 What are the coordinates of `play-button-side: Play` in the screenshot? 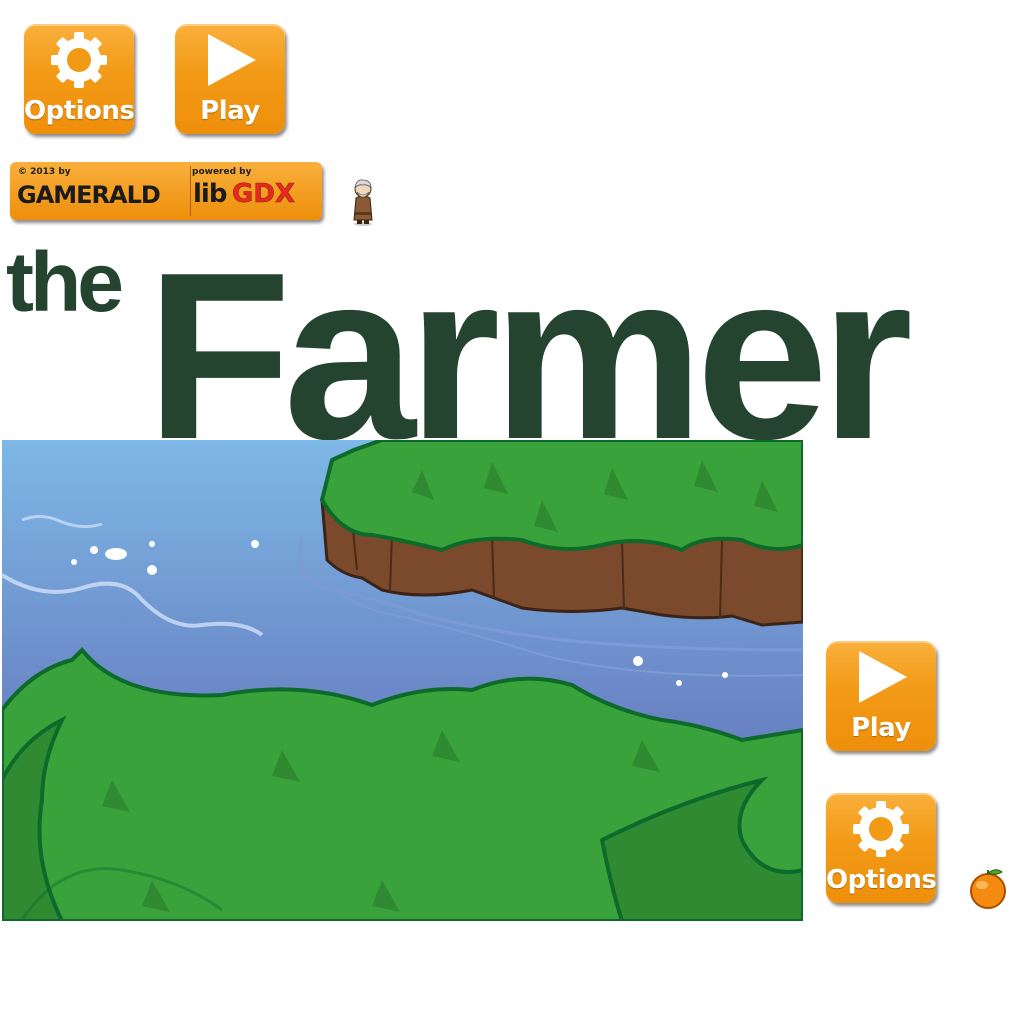 It's located at (881, 696).